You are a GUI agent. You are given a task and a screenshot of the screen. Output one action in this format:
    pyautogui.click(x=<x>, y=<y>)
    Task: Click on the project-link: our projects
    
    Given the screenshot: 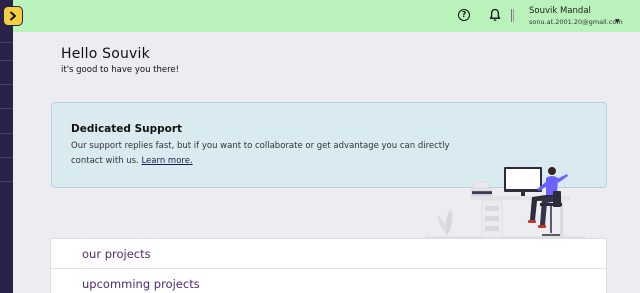 What is the action you would take?
    pyautogui.click(x=116, y=254)
    